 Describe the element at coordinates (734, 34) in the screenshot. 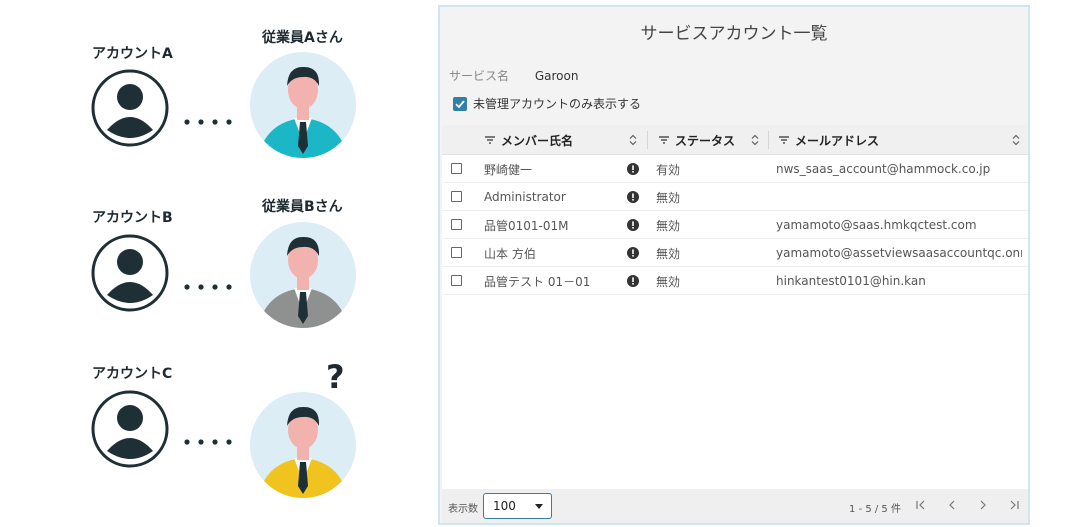

I see `page-title: サービスアカウント一覧` at that location.